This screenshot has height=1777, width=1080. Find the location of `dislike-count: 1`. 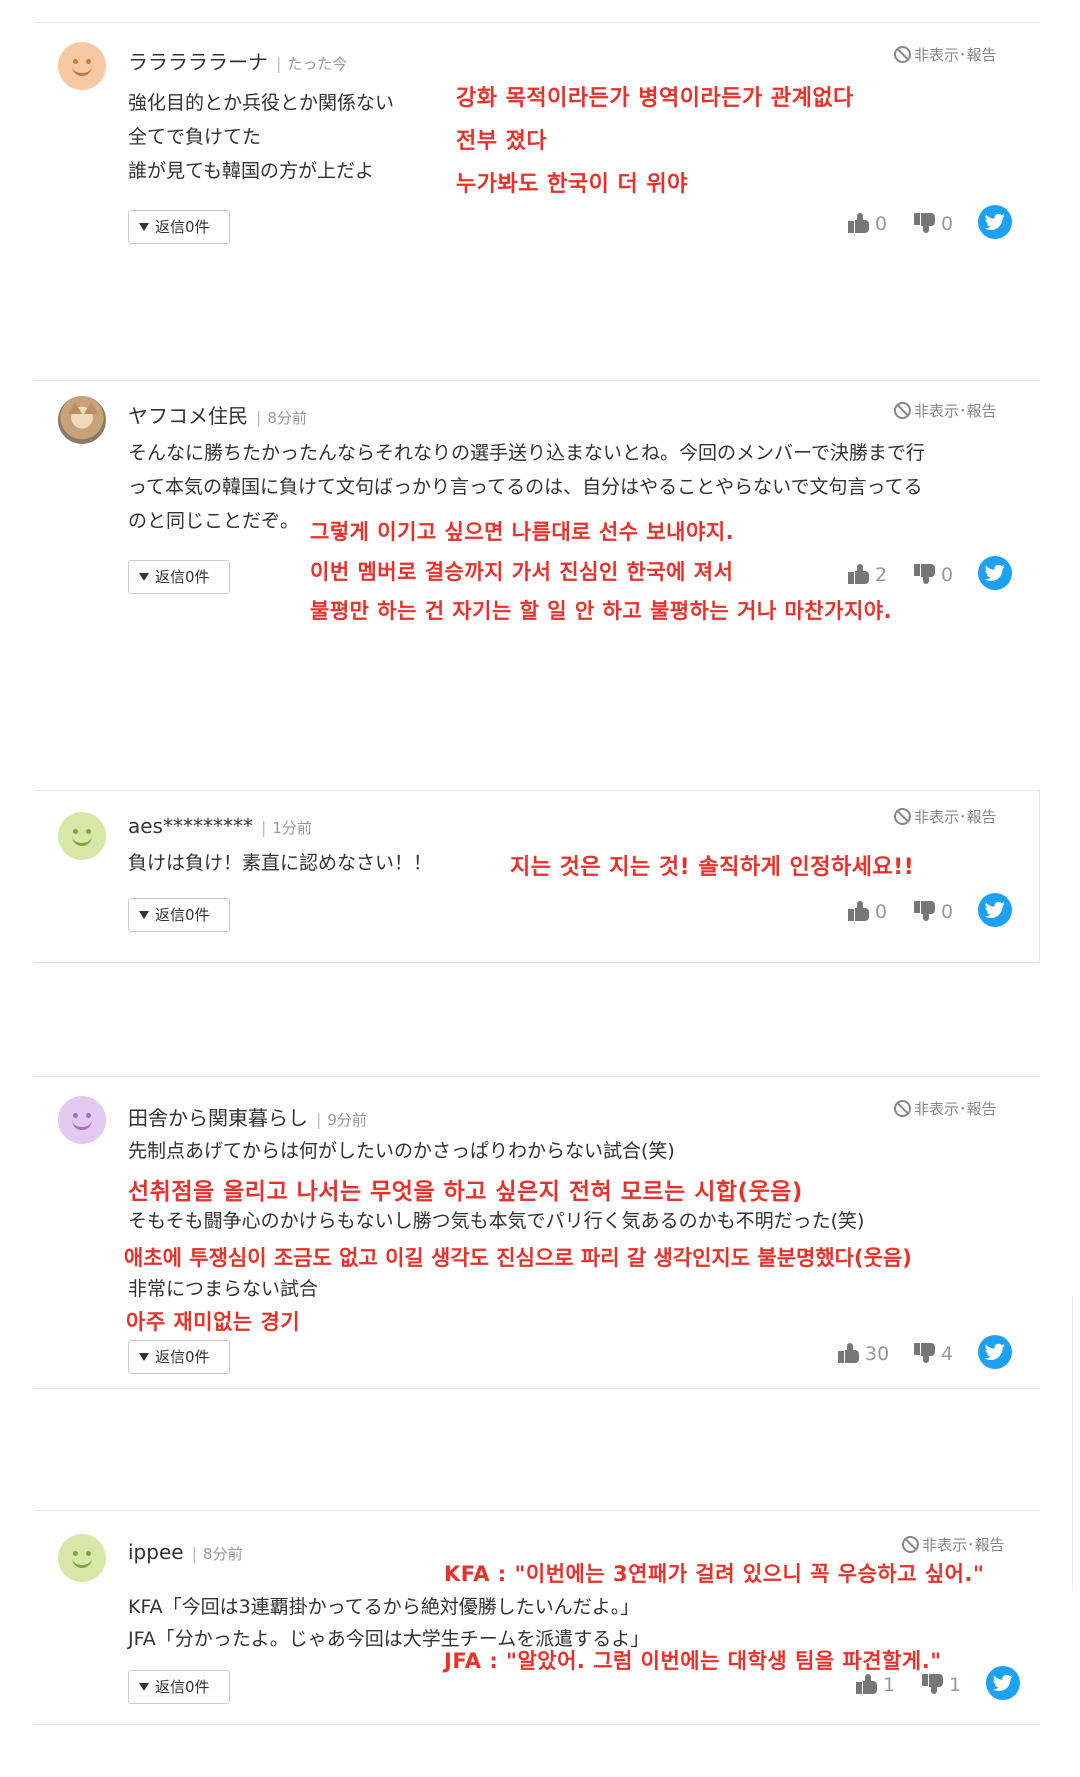

dislike-count: 1 is located at coordinates (955, 1685).